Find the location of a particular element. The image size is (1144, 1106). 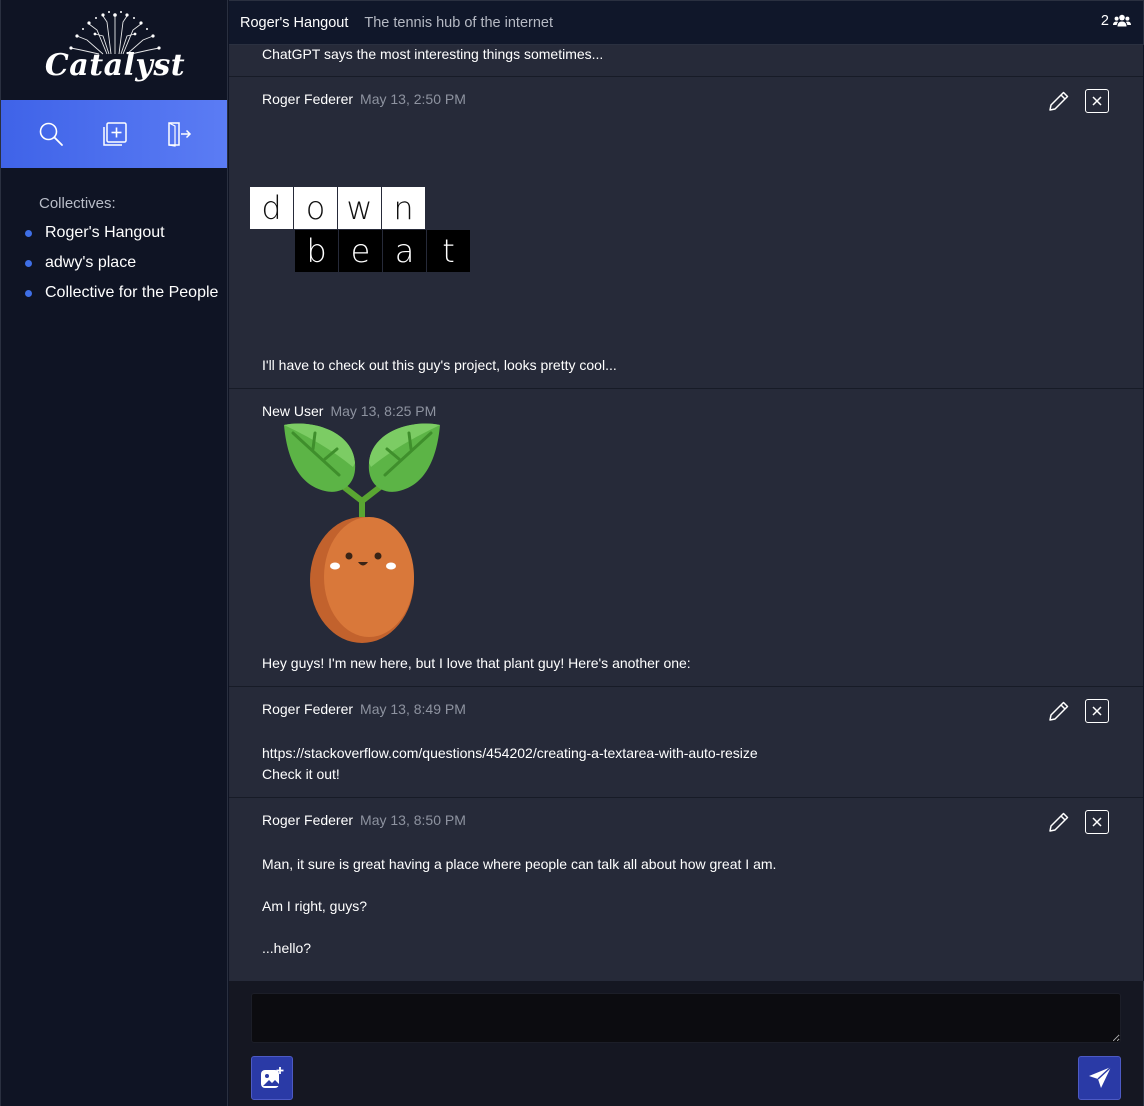

logo: Catalyst is located at coordinates (114, 50).